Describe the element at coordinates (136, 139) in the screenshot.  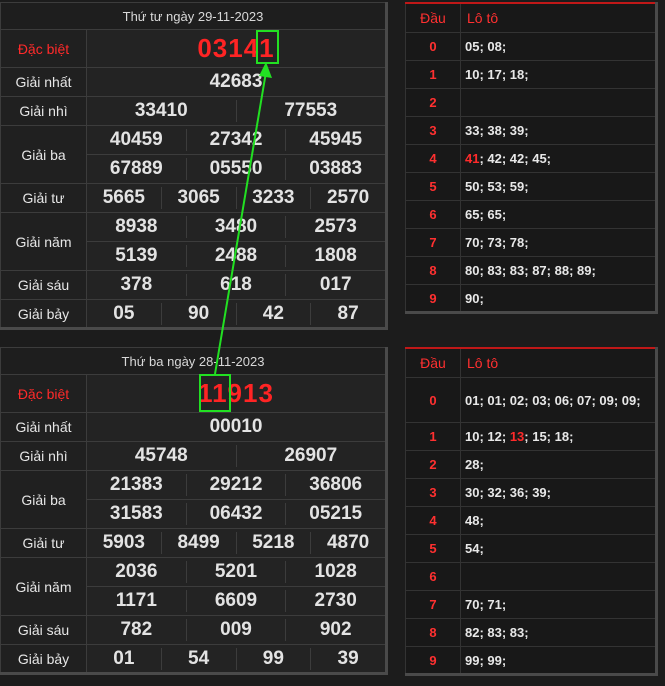
I see `third-prize: 40459` at that location.